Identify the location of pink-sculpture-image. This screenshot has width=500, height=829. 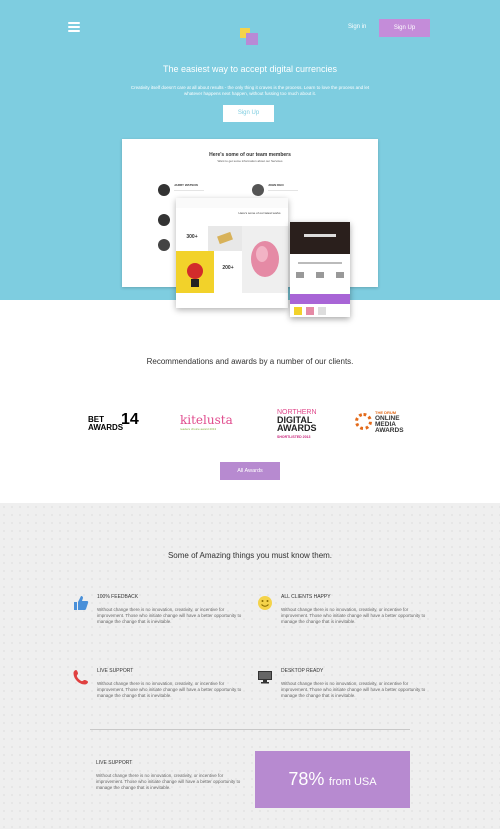
(265, 259).